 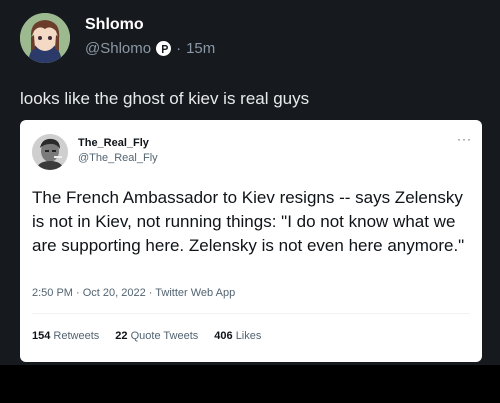 What do you see at coordinates (118, 48) in the screenshot?
I see `post-handle: @Shlomo` at bounding box center [118, 48].